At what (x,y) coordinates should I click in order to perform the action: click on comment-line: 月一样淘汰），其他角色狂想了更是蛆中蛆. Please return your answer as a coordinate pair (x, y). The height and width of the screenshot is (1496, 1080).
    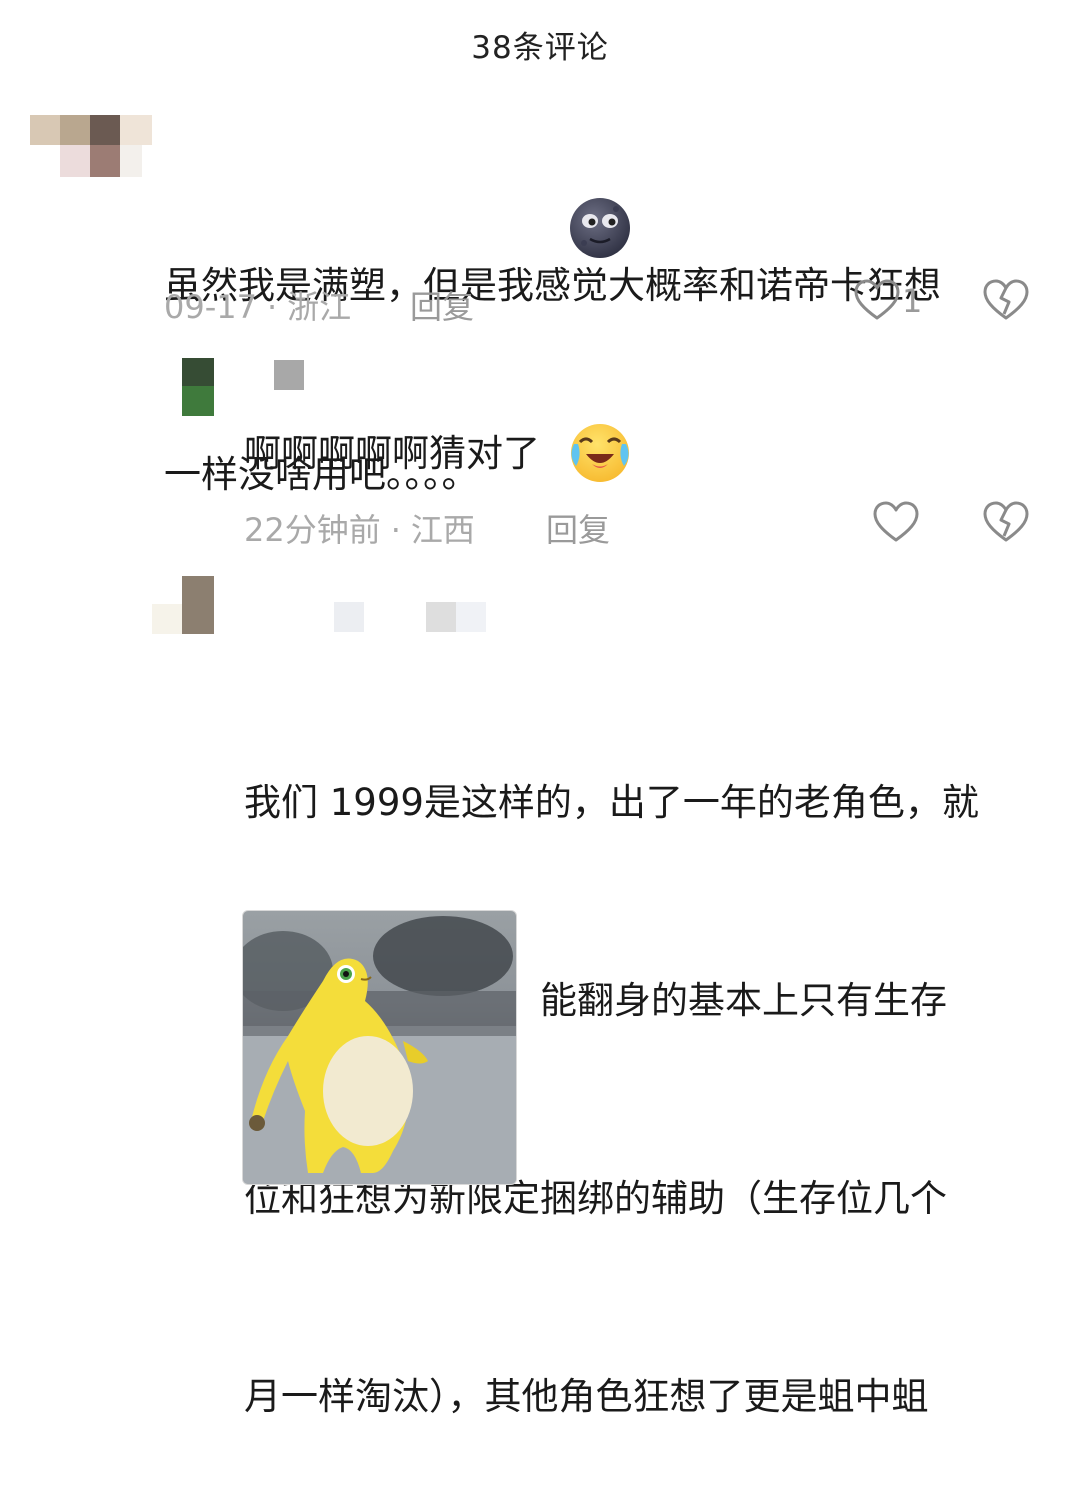
    Looking at the image, I should click on (586, 1396).